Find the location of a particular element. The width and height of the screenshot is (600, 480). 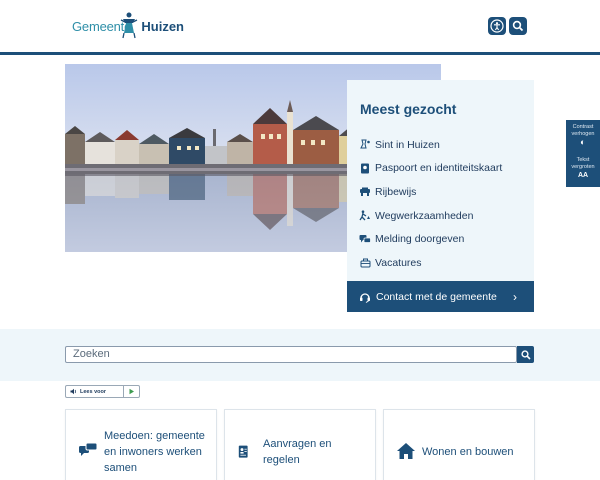

contrast-toggle: Contrast verhogen ◐ is located at coordinates (583, 136).